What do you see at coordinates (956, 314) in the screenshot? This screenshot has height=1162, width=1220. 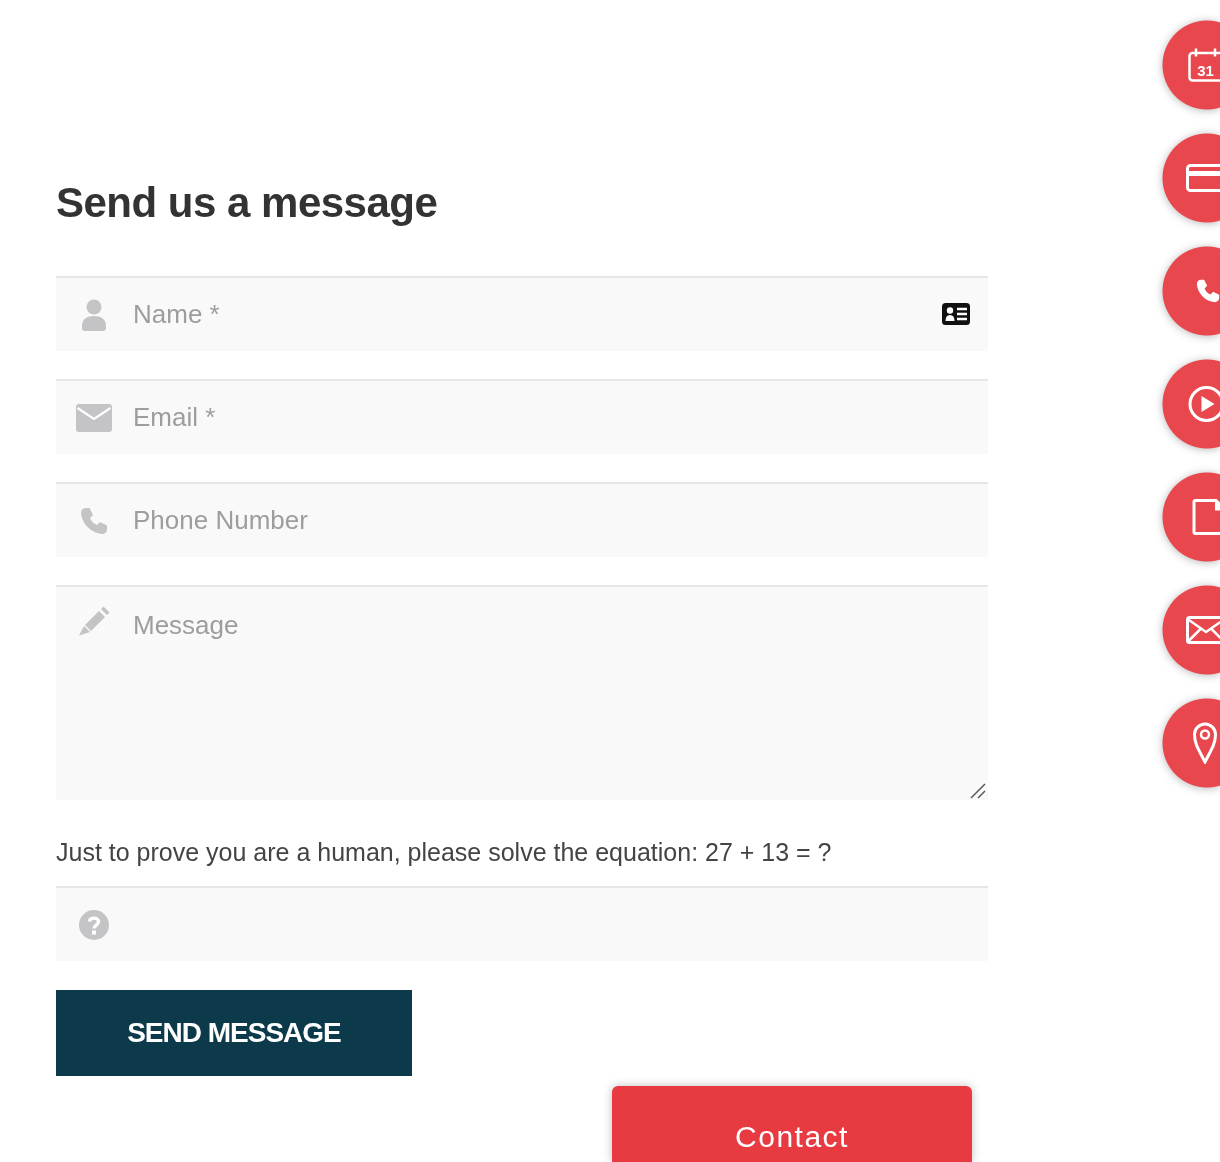 I see `contact-card-icon` at bounding box center [956, 314].